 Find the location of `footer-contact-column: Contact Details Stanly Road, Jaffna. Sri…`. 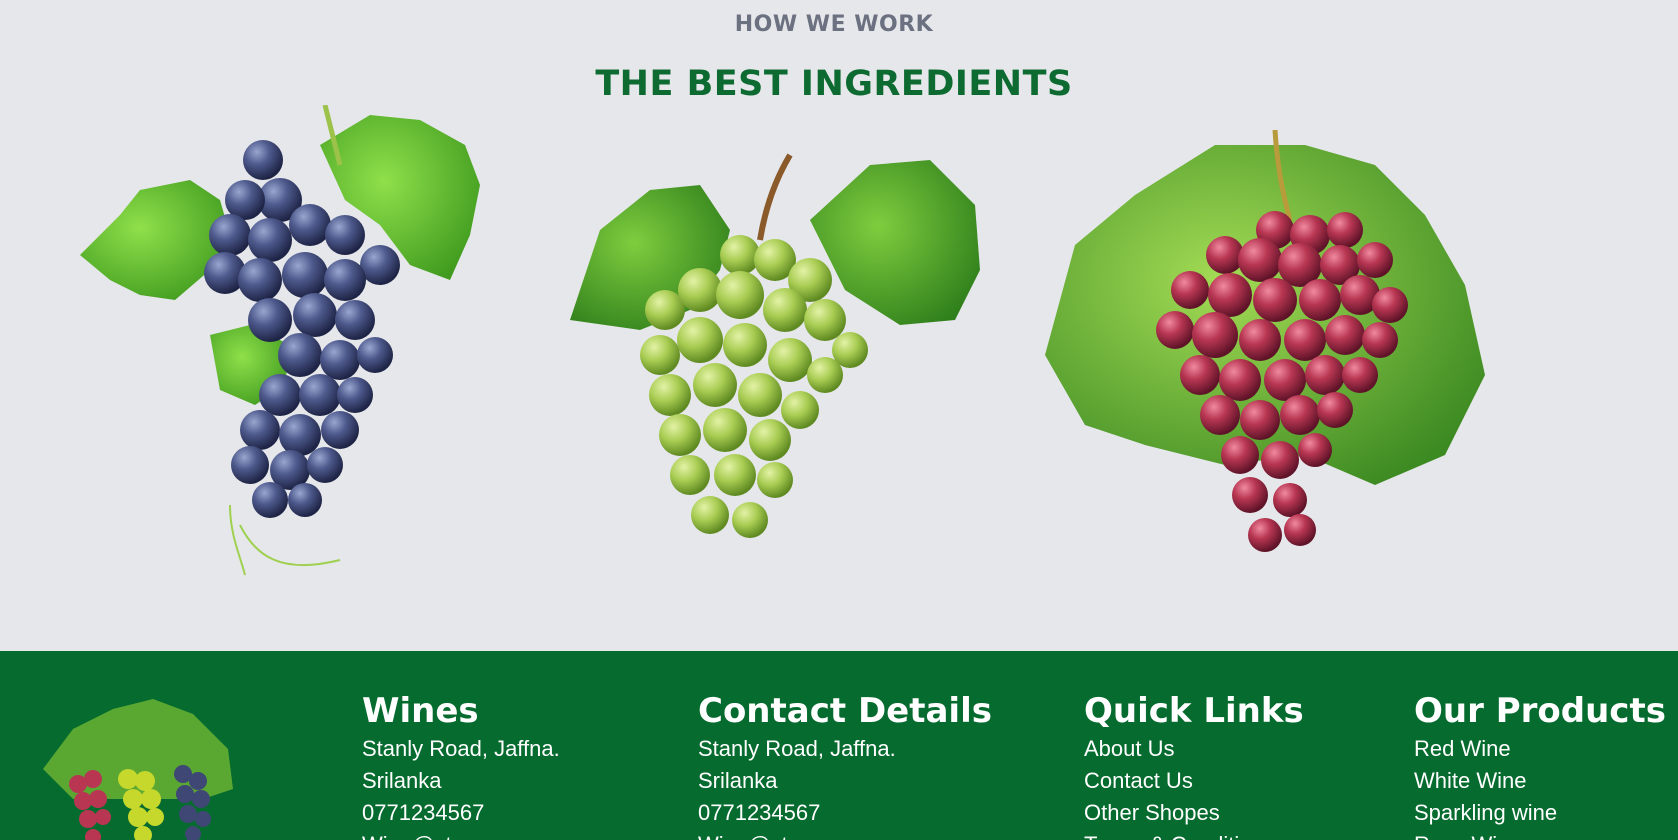

footer-contact-column: Contact Details Stanly Road, Jaffna. Sri… is located at coordinates (845, 764).